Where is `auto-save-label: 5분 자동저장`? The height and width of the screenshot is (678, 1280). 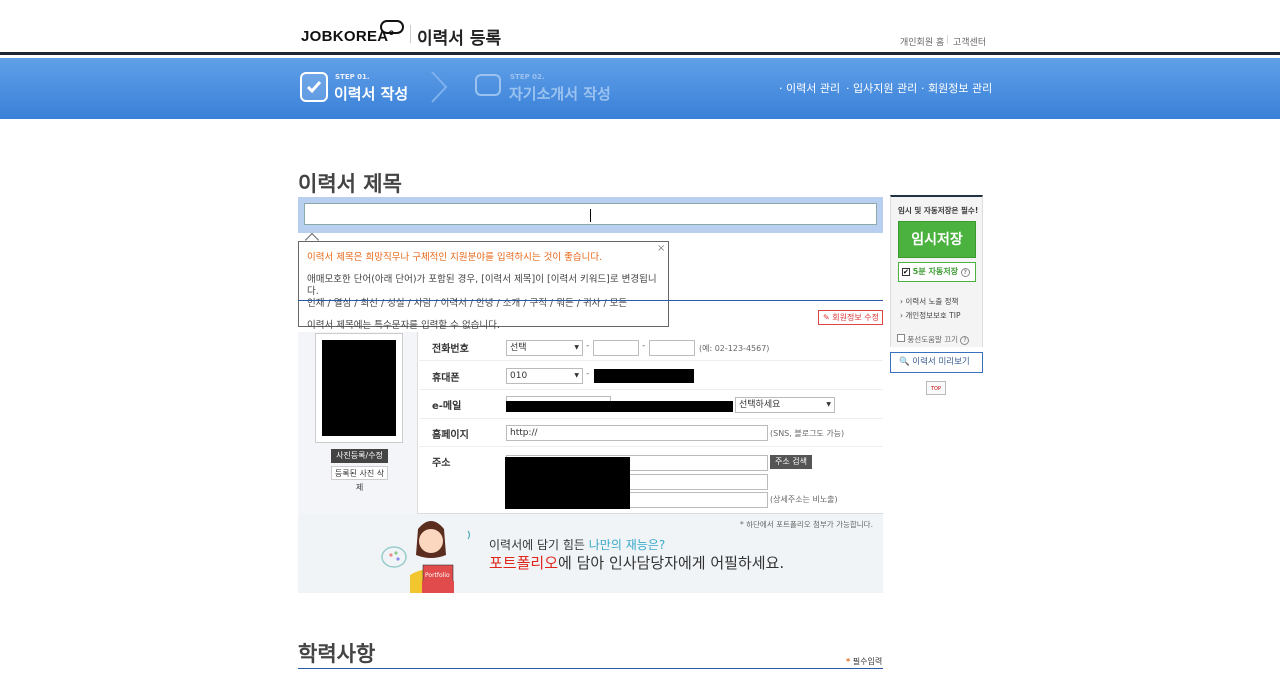
auto-save-label: 5분 자동저장 is located at coordinates (935, 271).